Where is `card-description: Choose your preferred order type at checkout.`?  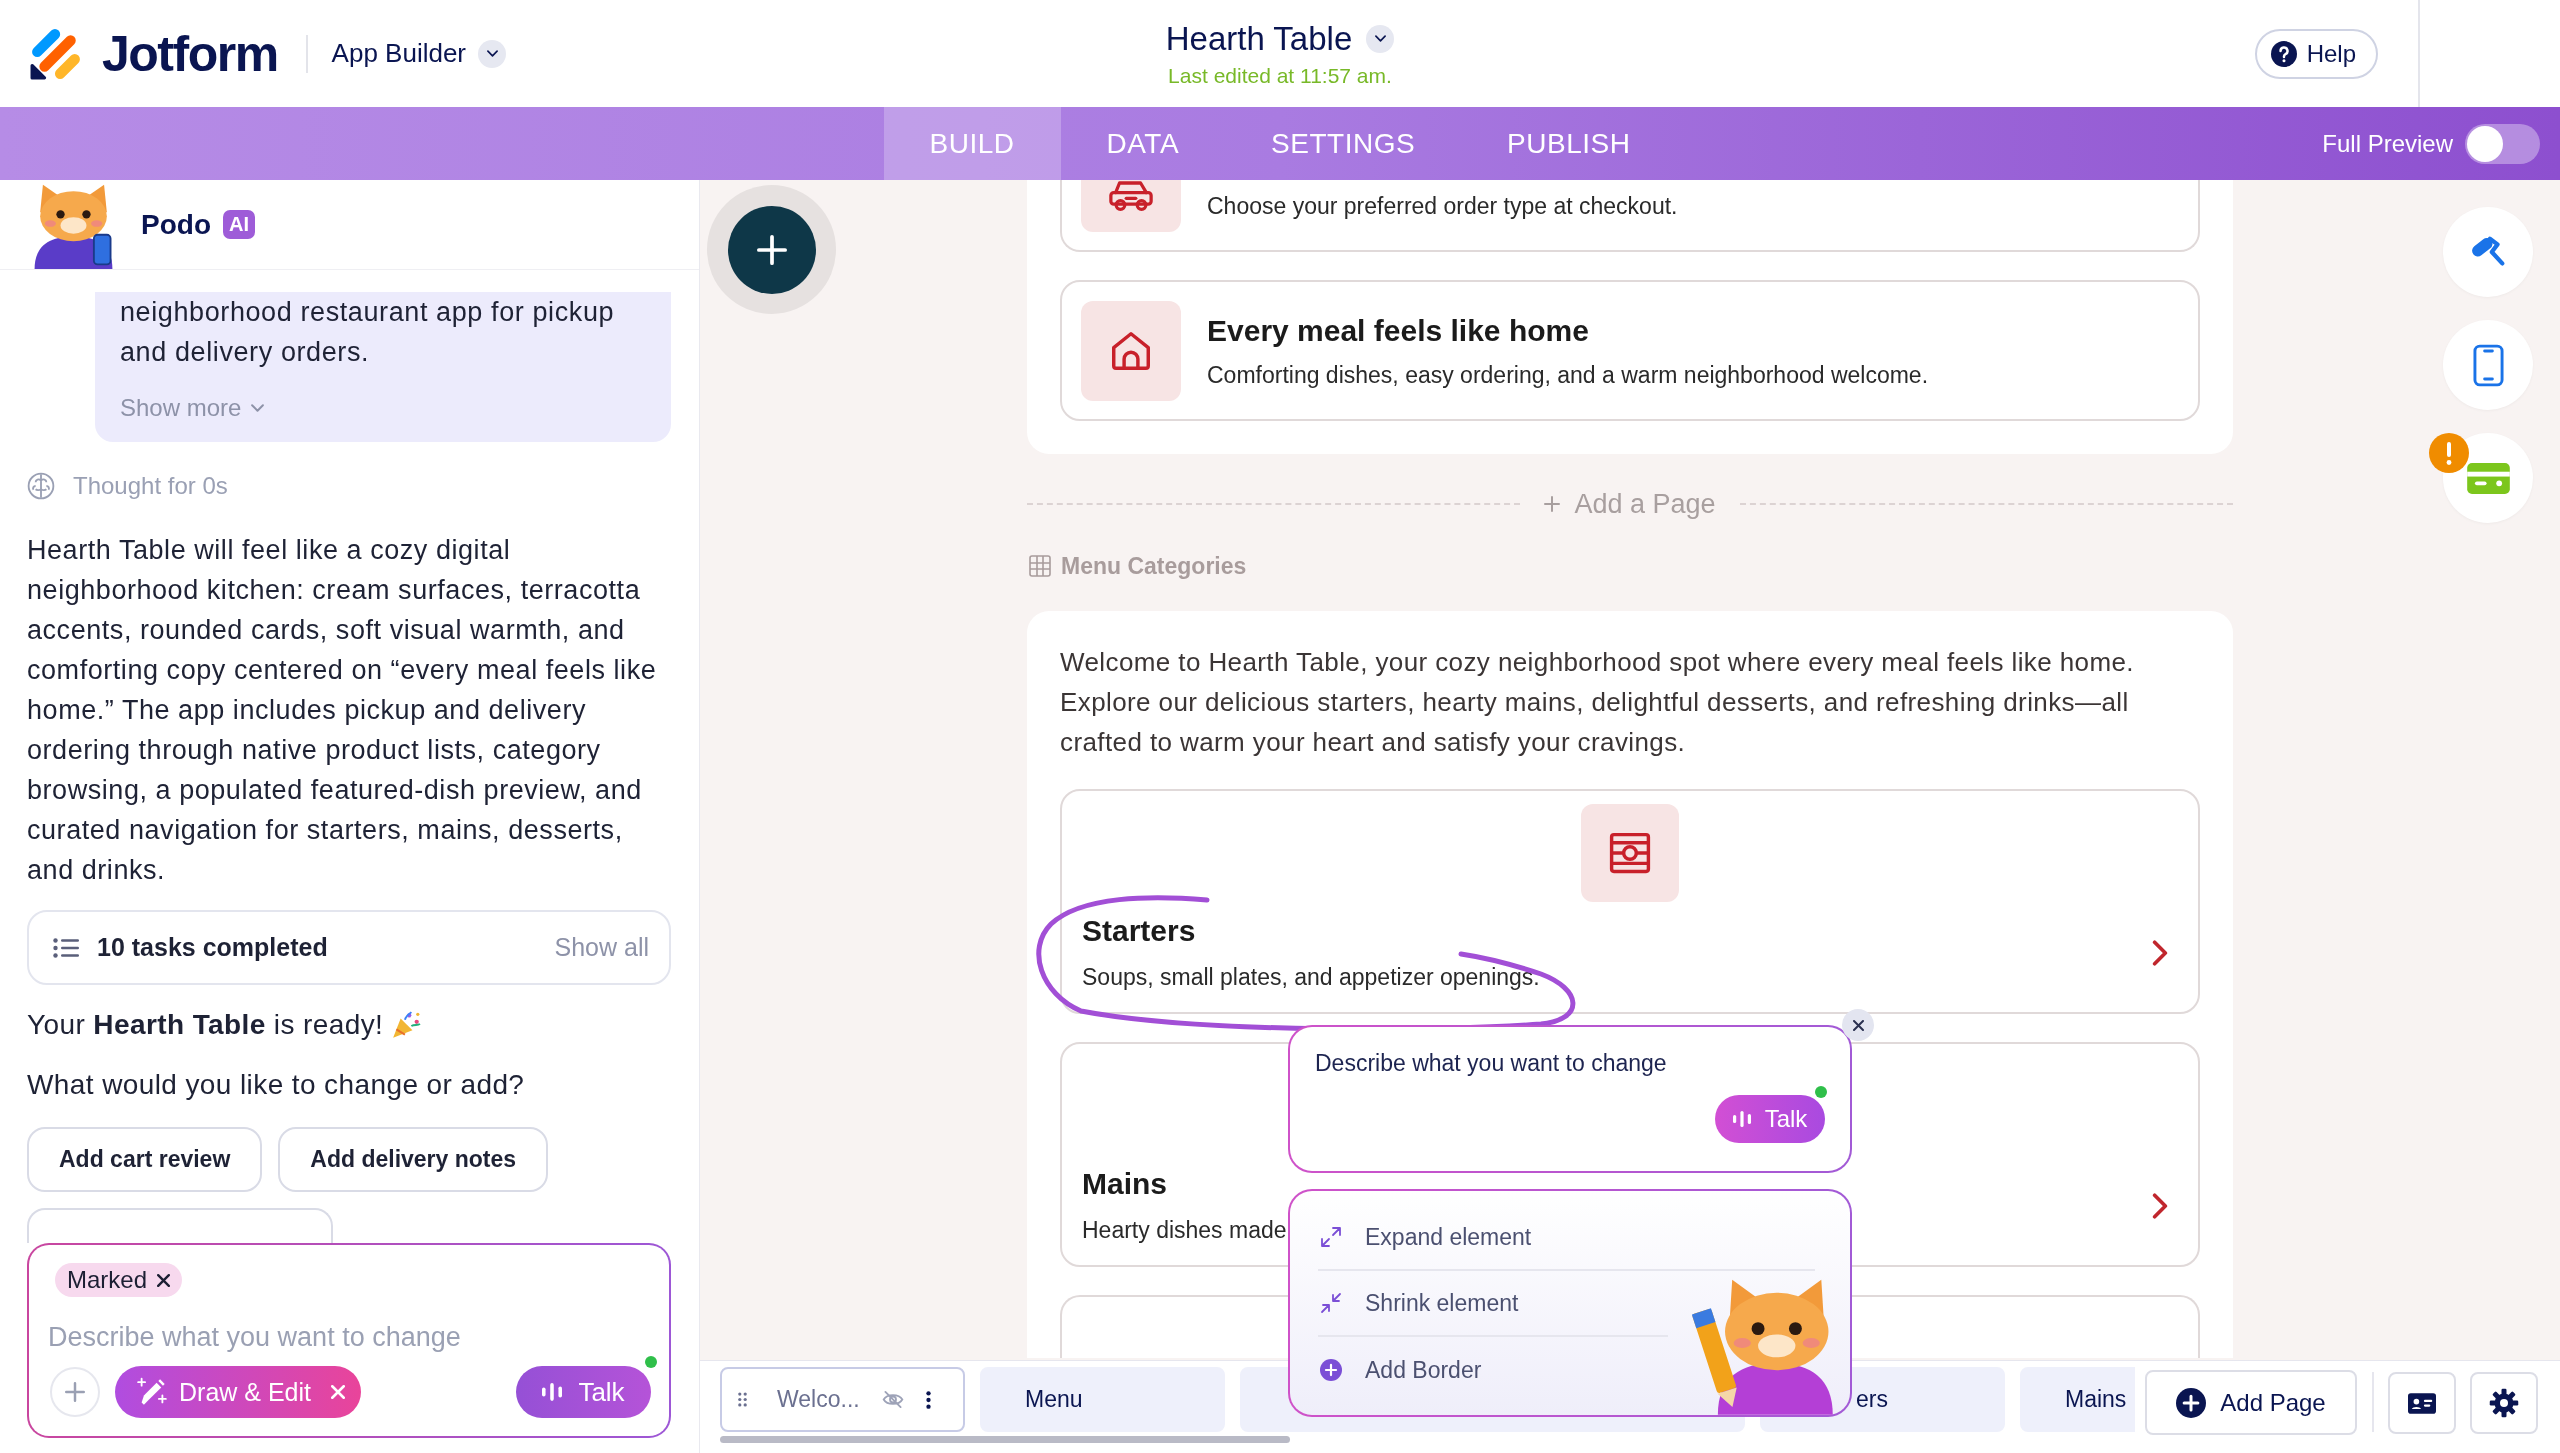
card-description: Choose your preferred order type at checkout. is located at coordinates (1442, 206).